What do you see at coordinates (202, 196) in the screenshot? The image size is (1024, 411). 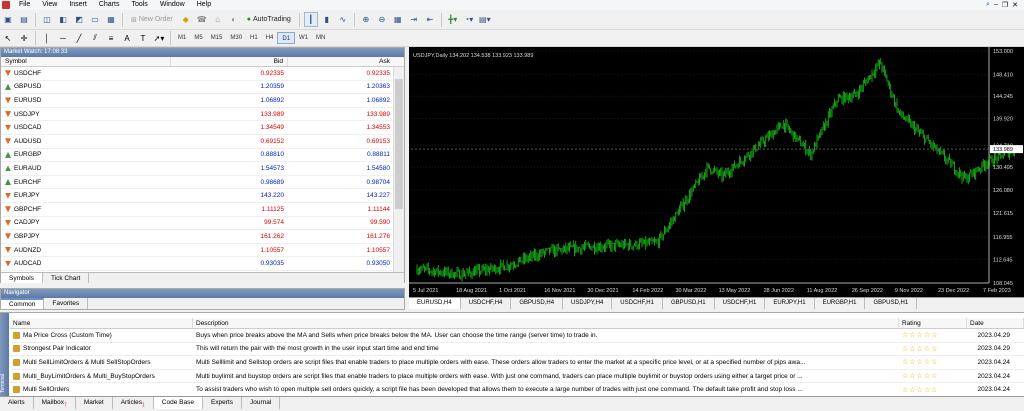 I see `market-watch-row: EURJPY 143.220 143.227` at bounding box center [202, 196].